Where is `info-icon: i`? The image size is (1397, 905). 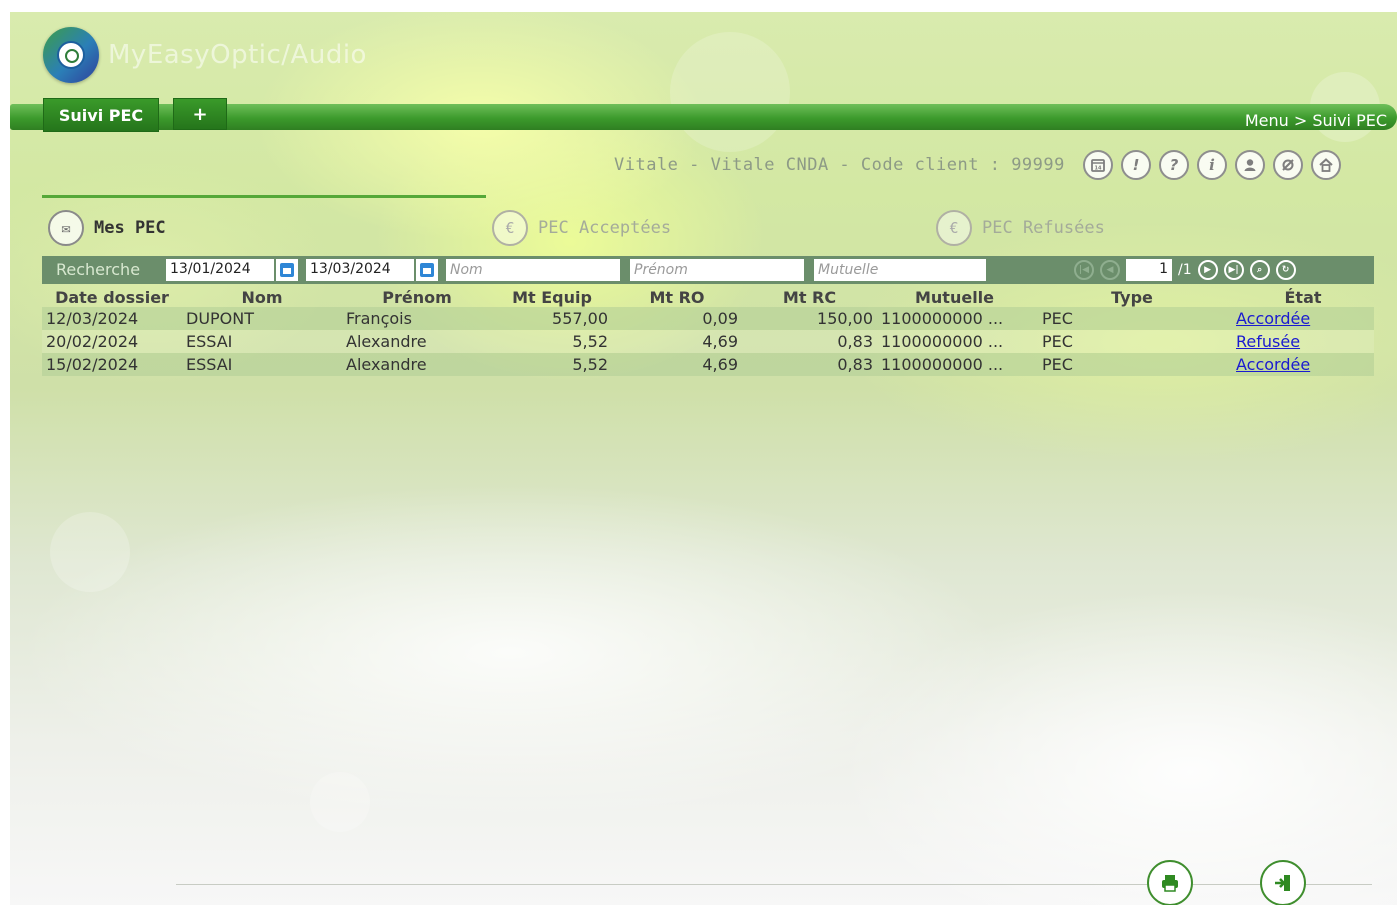
info-icon: i is located at coordinates (1212, 165).